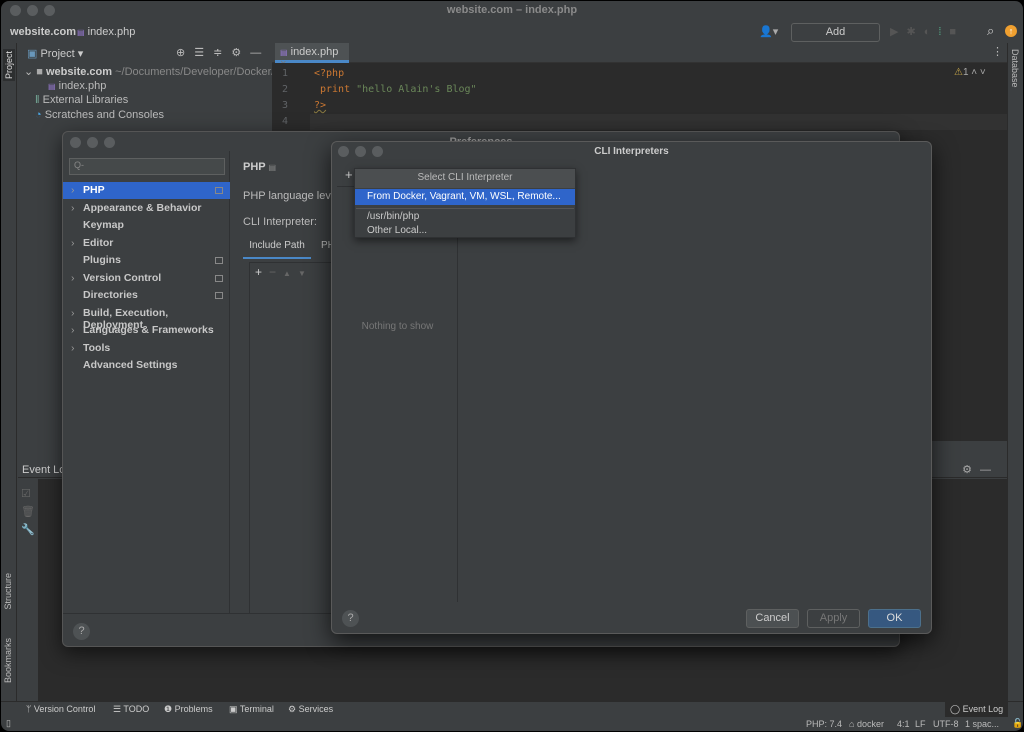 This screenshot has width=1024, height=732. What do you see at coordinates (931, 32) in the screenshot?
I see `coverage-icon: ◐` at bounding box center [931, 32].